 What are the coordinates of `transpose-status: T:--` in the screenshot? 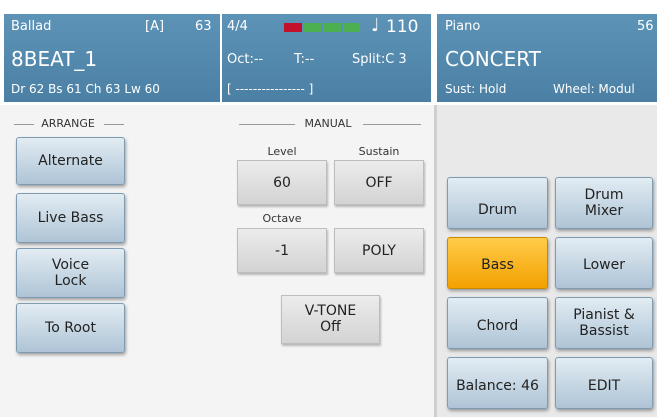 It's located at (304, 59).